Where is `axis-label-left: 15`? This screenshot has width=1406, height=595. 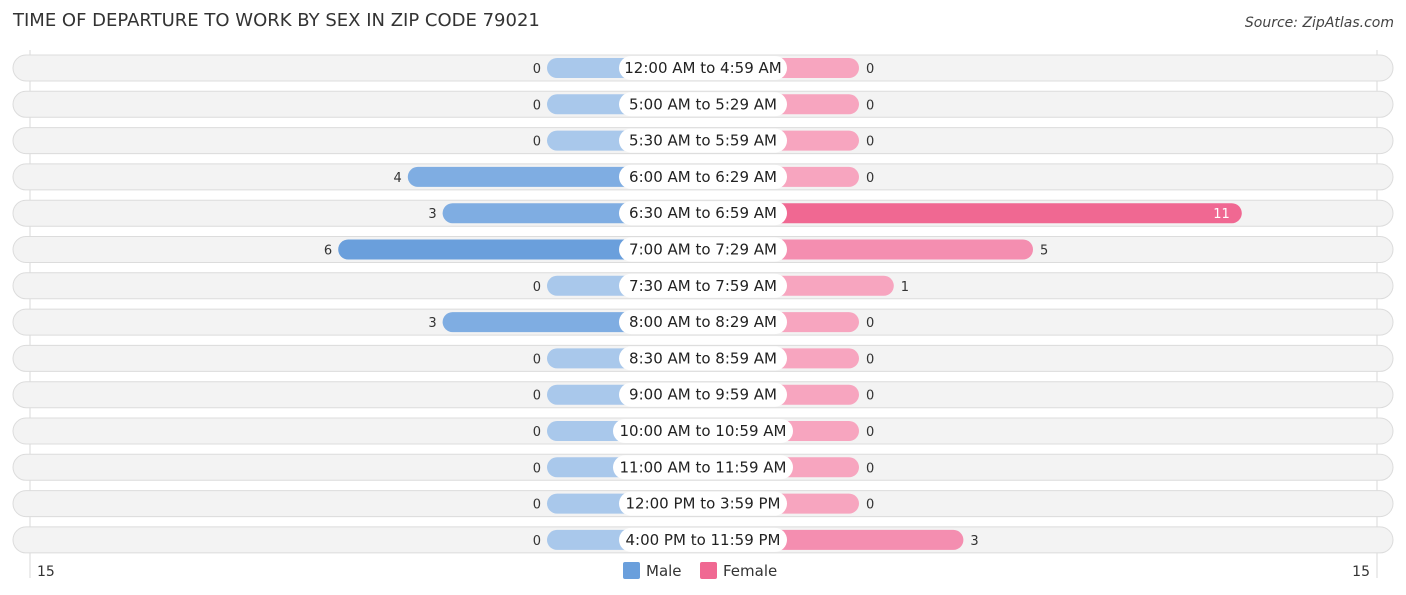 axis-label-left: 15 is located at coordinates (46, 572).